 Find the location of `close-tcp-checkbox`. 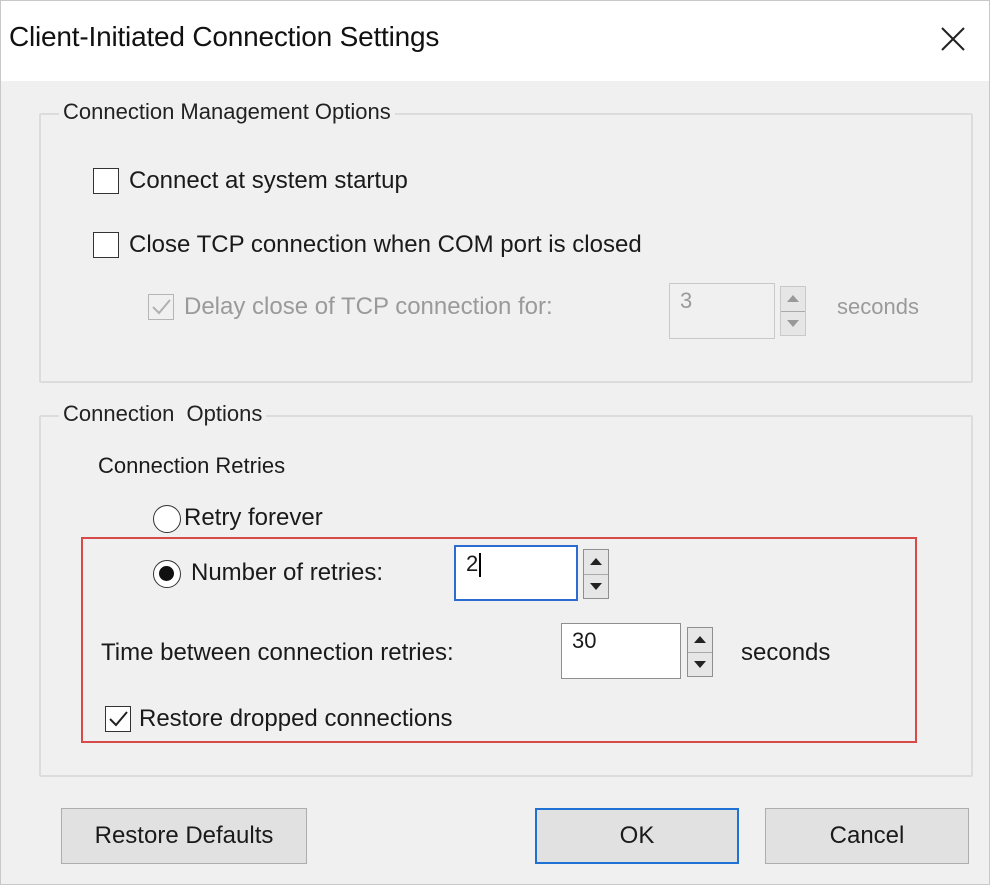

close-tcp-checkbox is located at coordinates (106, 245).